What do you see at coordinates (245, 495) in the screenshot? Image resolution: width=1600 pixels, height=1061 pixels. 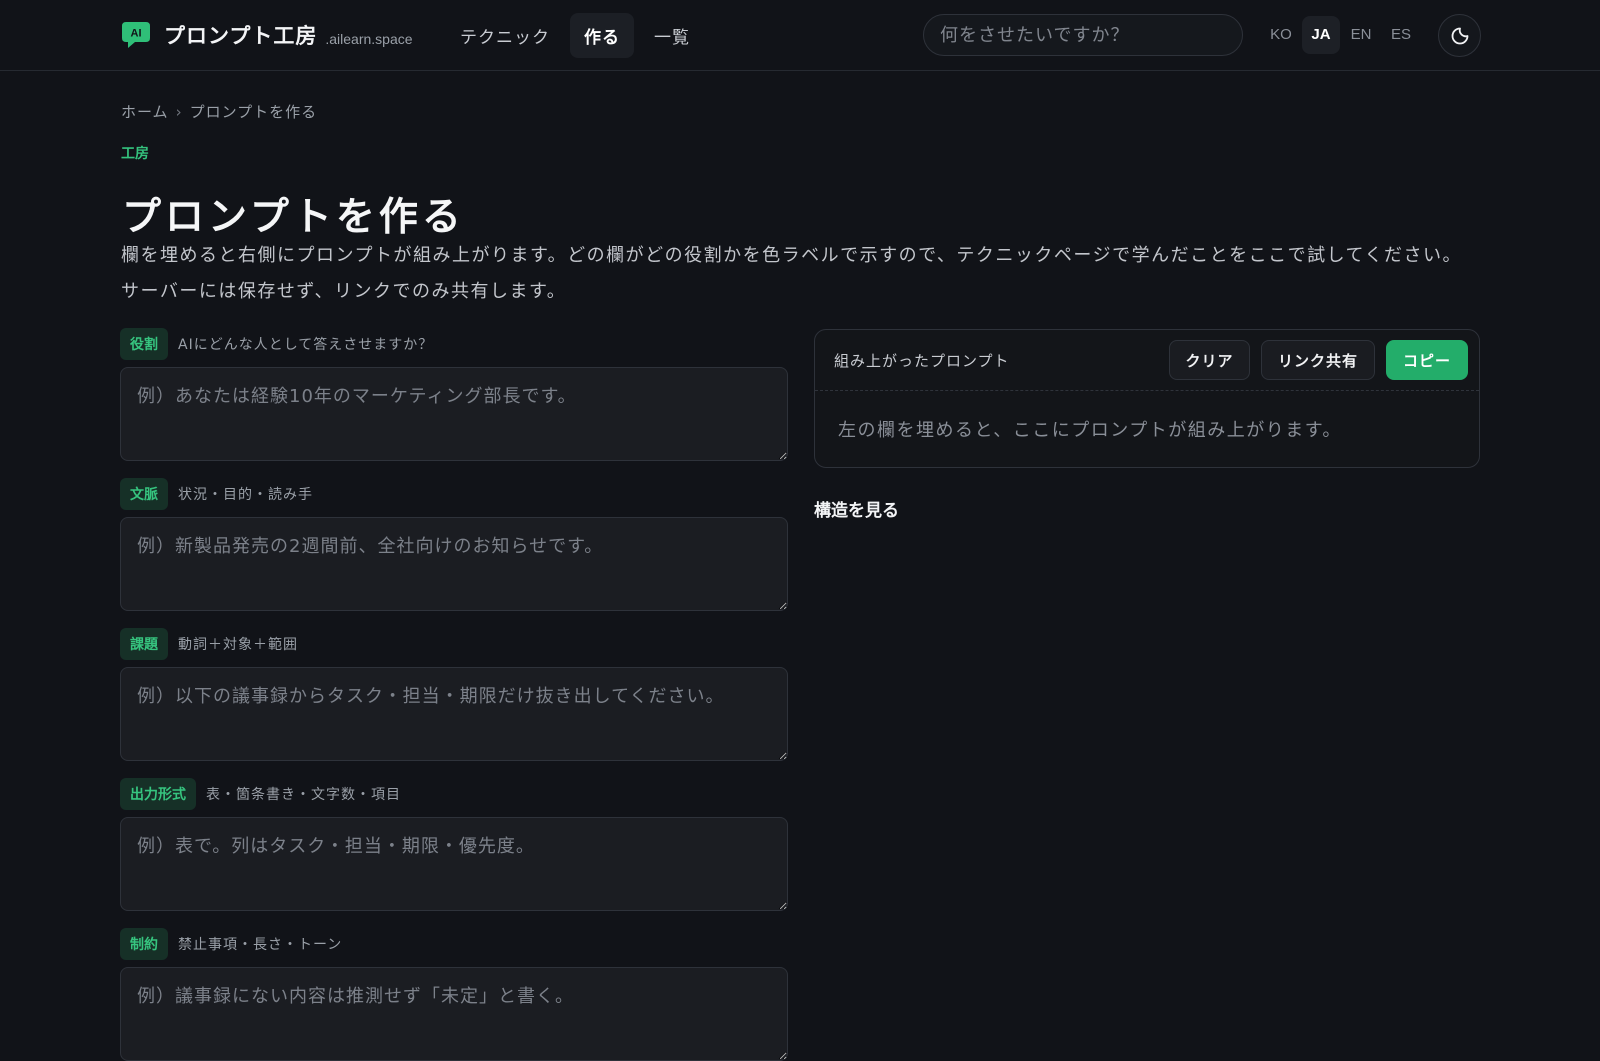 I see `field-hint: 状況・目的・読み手` at bounding box center [245, 495].